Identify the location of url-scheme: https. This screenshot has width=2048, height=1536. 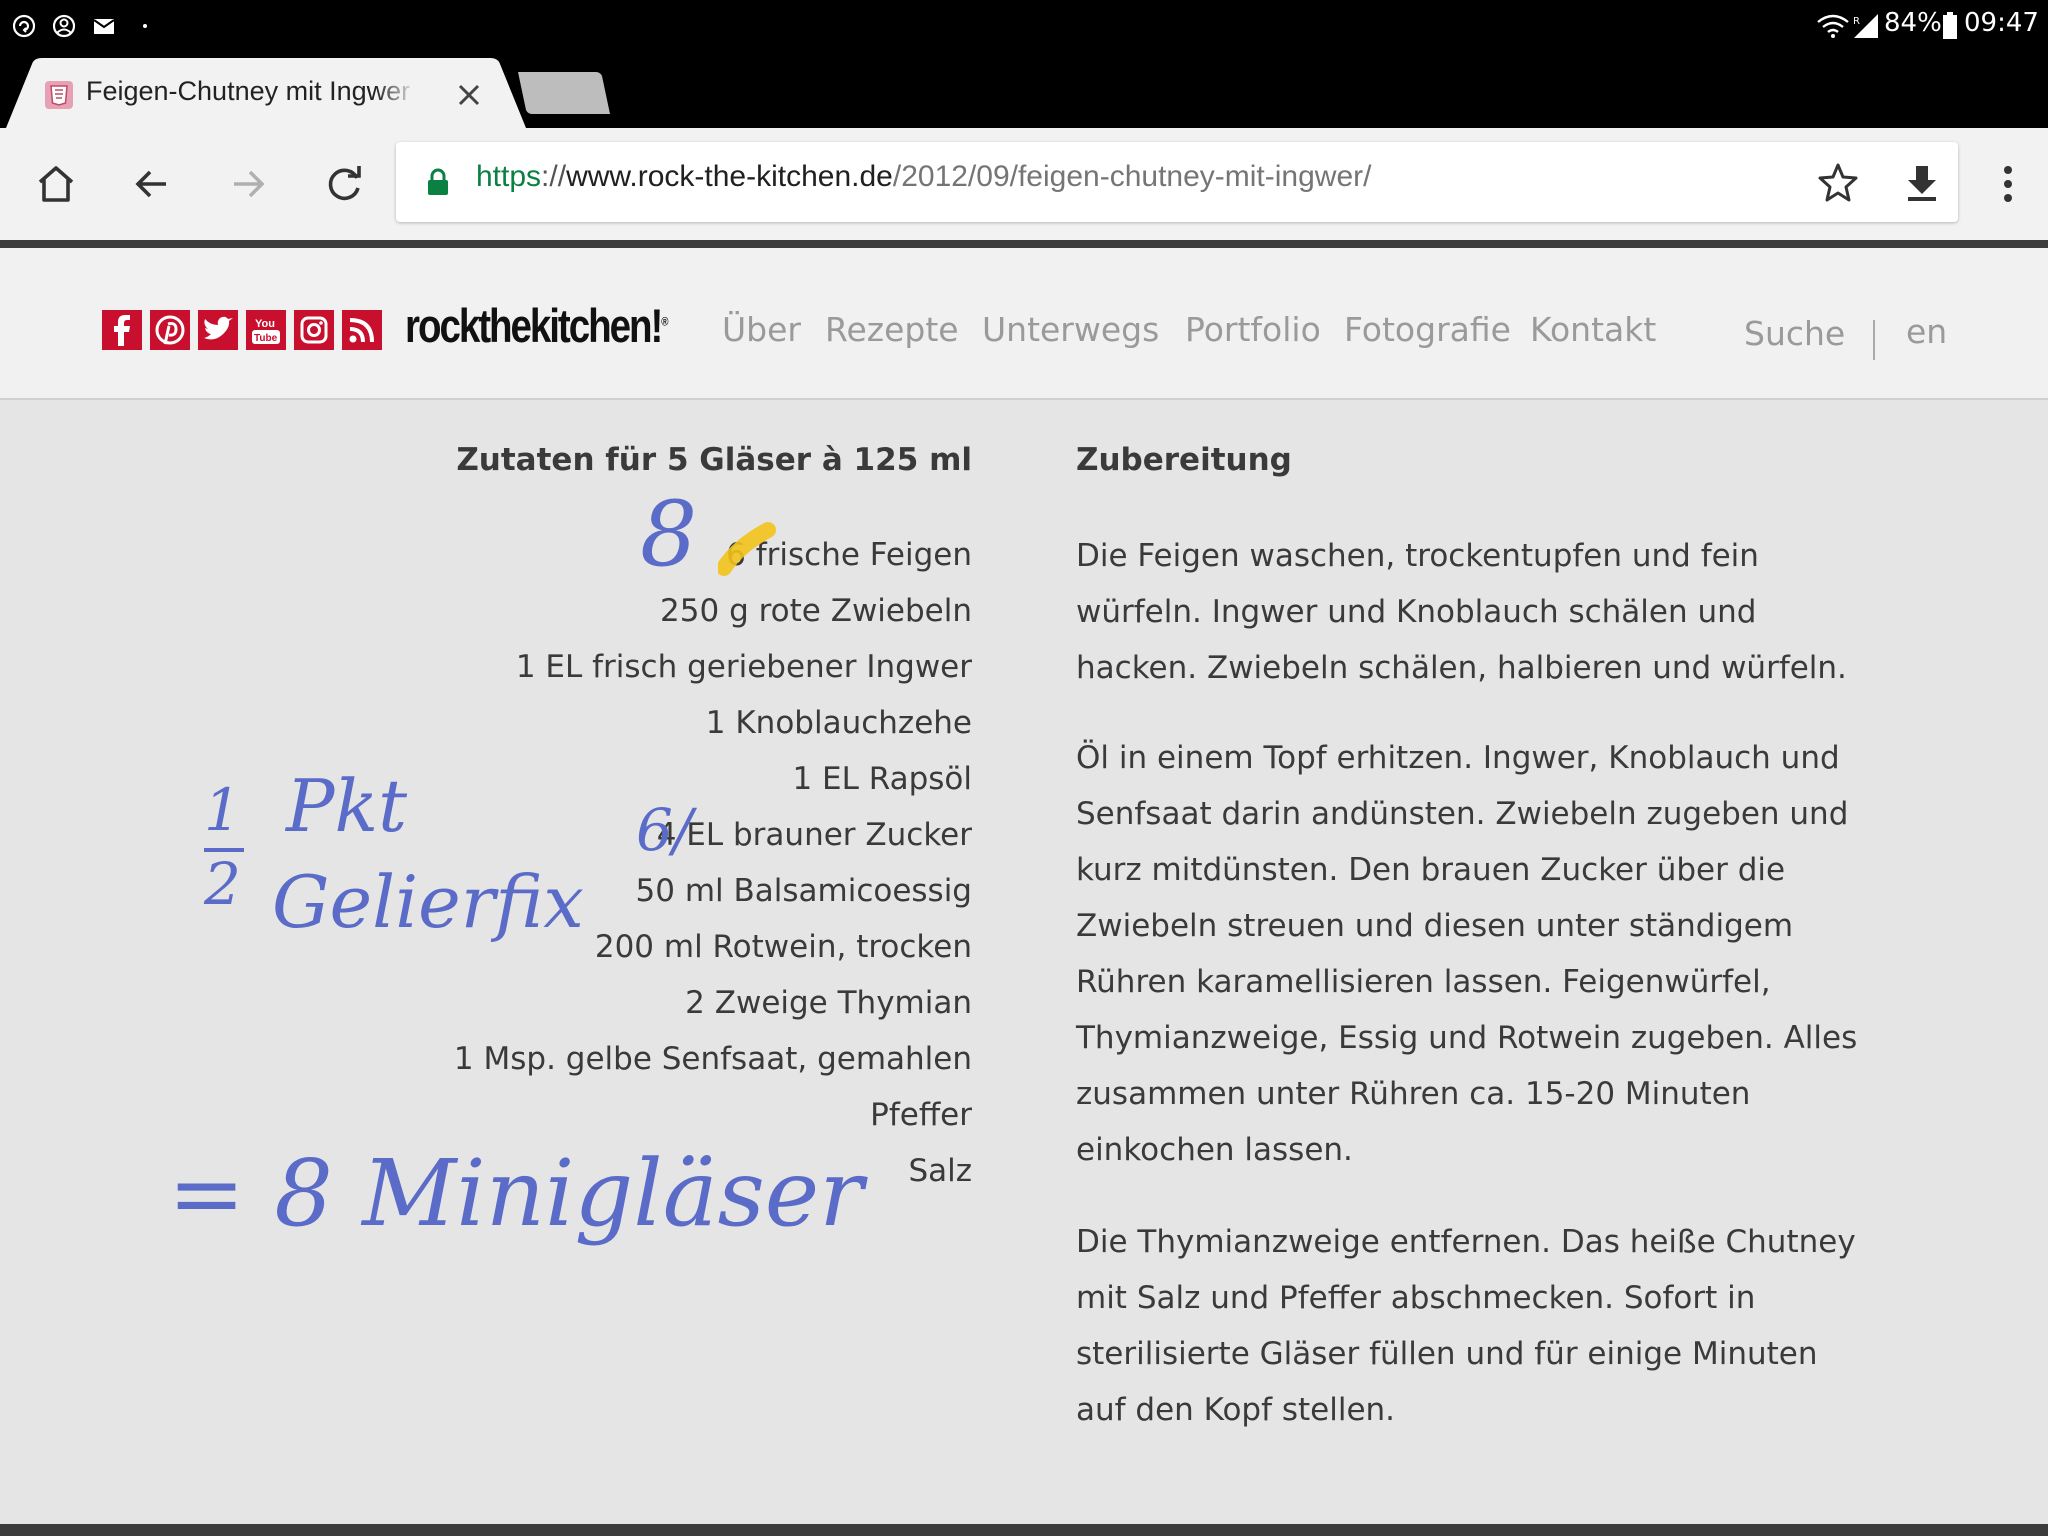
(509, 176).